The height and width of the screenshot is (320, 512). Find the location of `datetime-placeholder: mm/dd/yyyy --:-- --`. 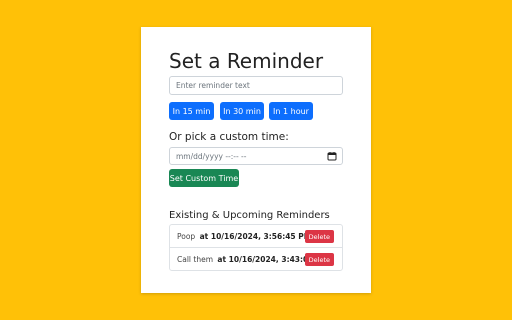

datetime-placeholder: mm/dd/yyyy --:-- -- is located at coordinates (211, 156).